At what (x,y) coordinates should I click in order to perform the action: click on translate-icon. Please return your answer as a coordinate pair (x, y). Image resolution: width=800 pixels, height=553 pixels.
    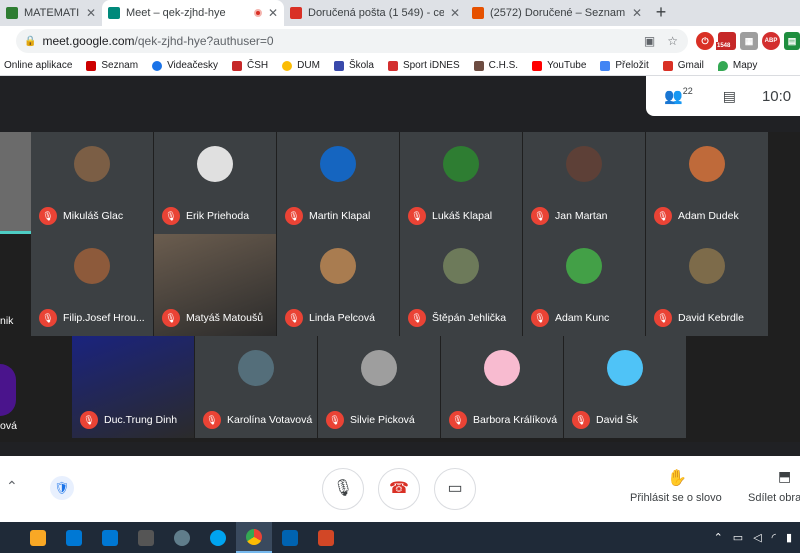
    Looking at the image, I should click on (605, 65).